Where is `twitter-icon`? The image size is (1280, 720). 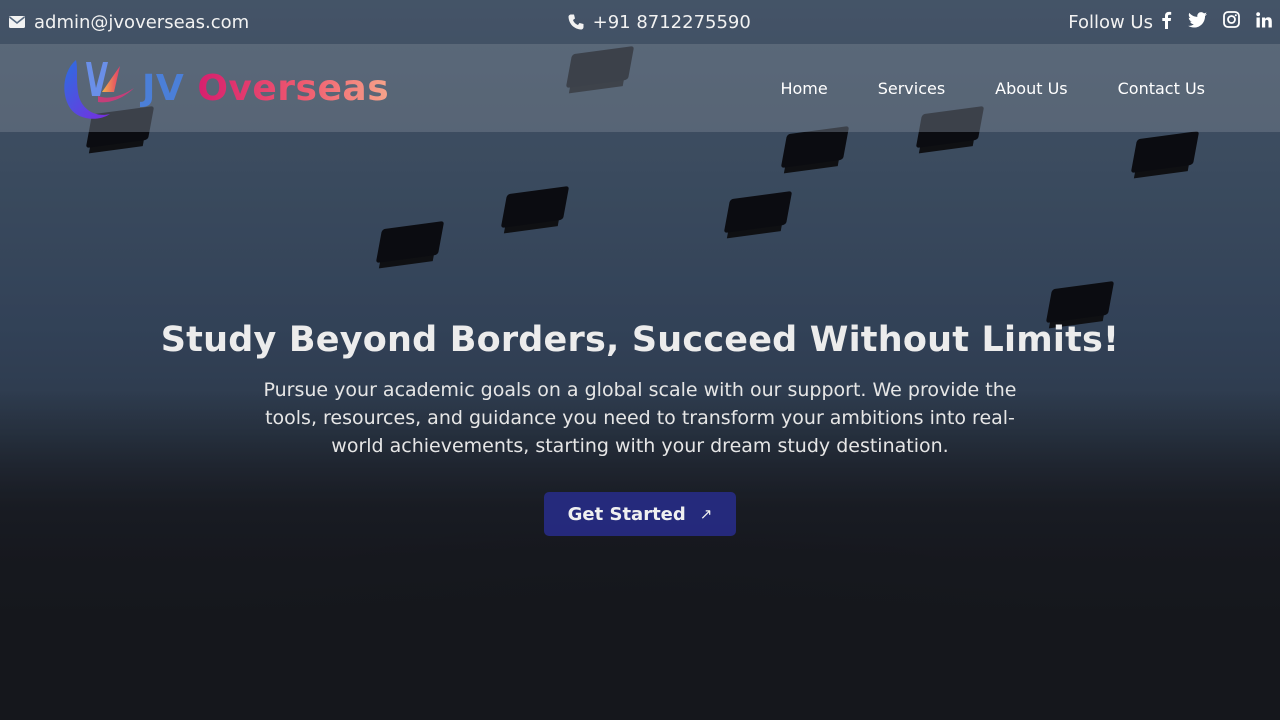
twitter-icon is located at coordinates (1197, 22).